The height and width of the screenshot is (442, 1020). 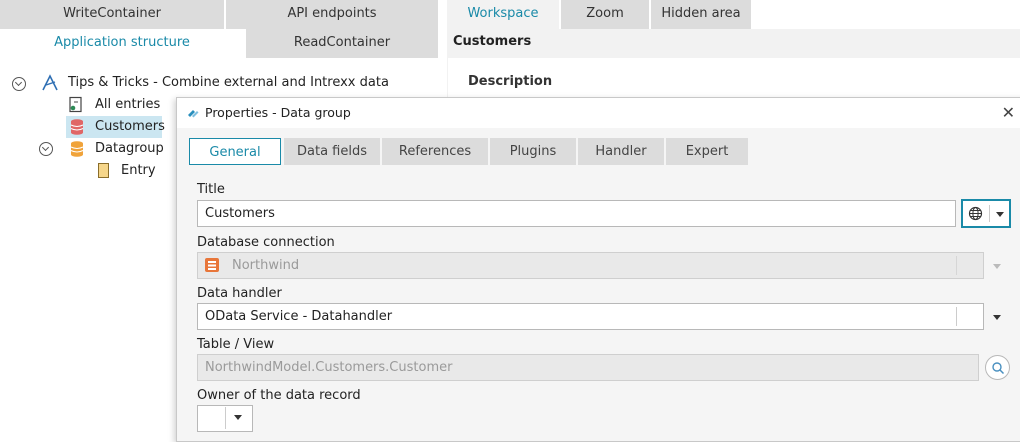 I want to click on tree-item-datagroup: Datagroup, so click(x=129, y=149).